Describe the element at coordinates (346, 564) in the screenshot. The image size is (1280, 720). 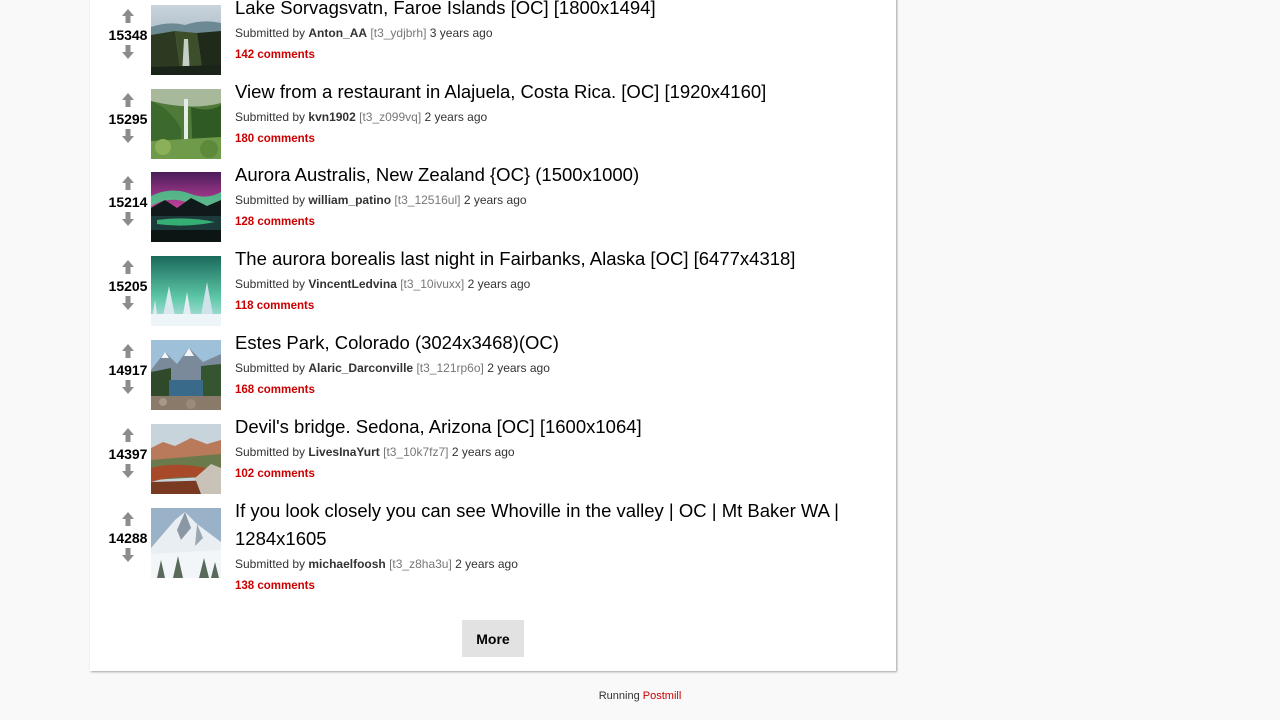
I see `submitter-username: michaelfoosh` at that location.